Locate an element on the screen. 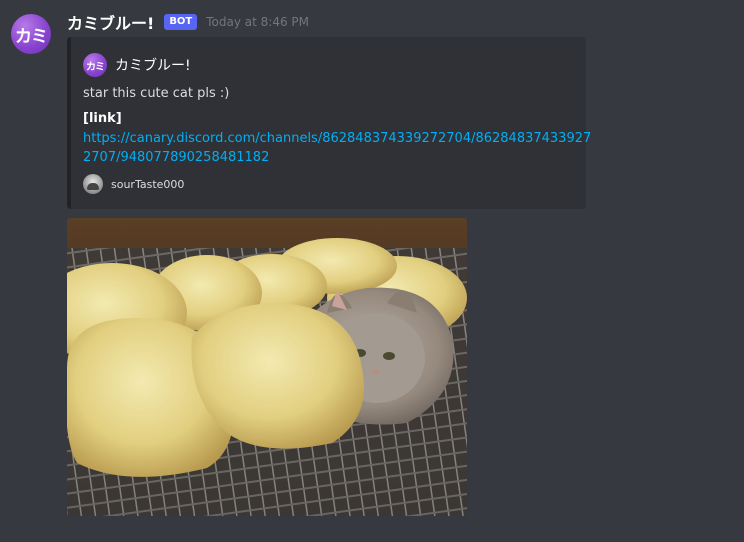  username: カミブルー! is located at coordinates (110, 22).